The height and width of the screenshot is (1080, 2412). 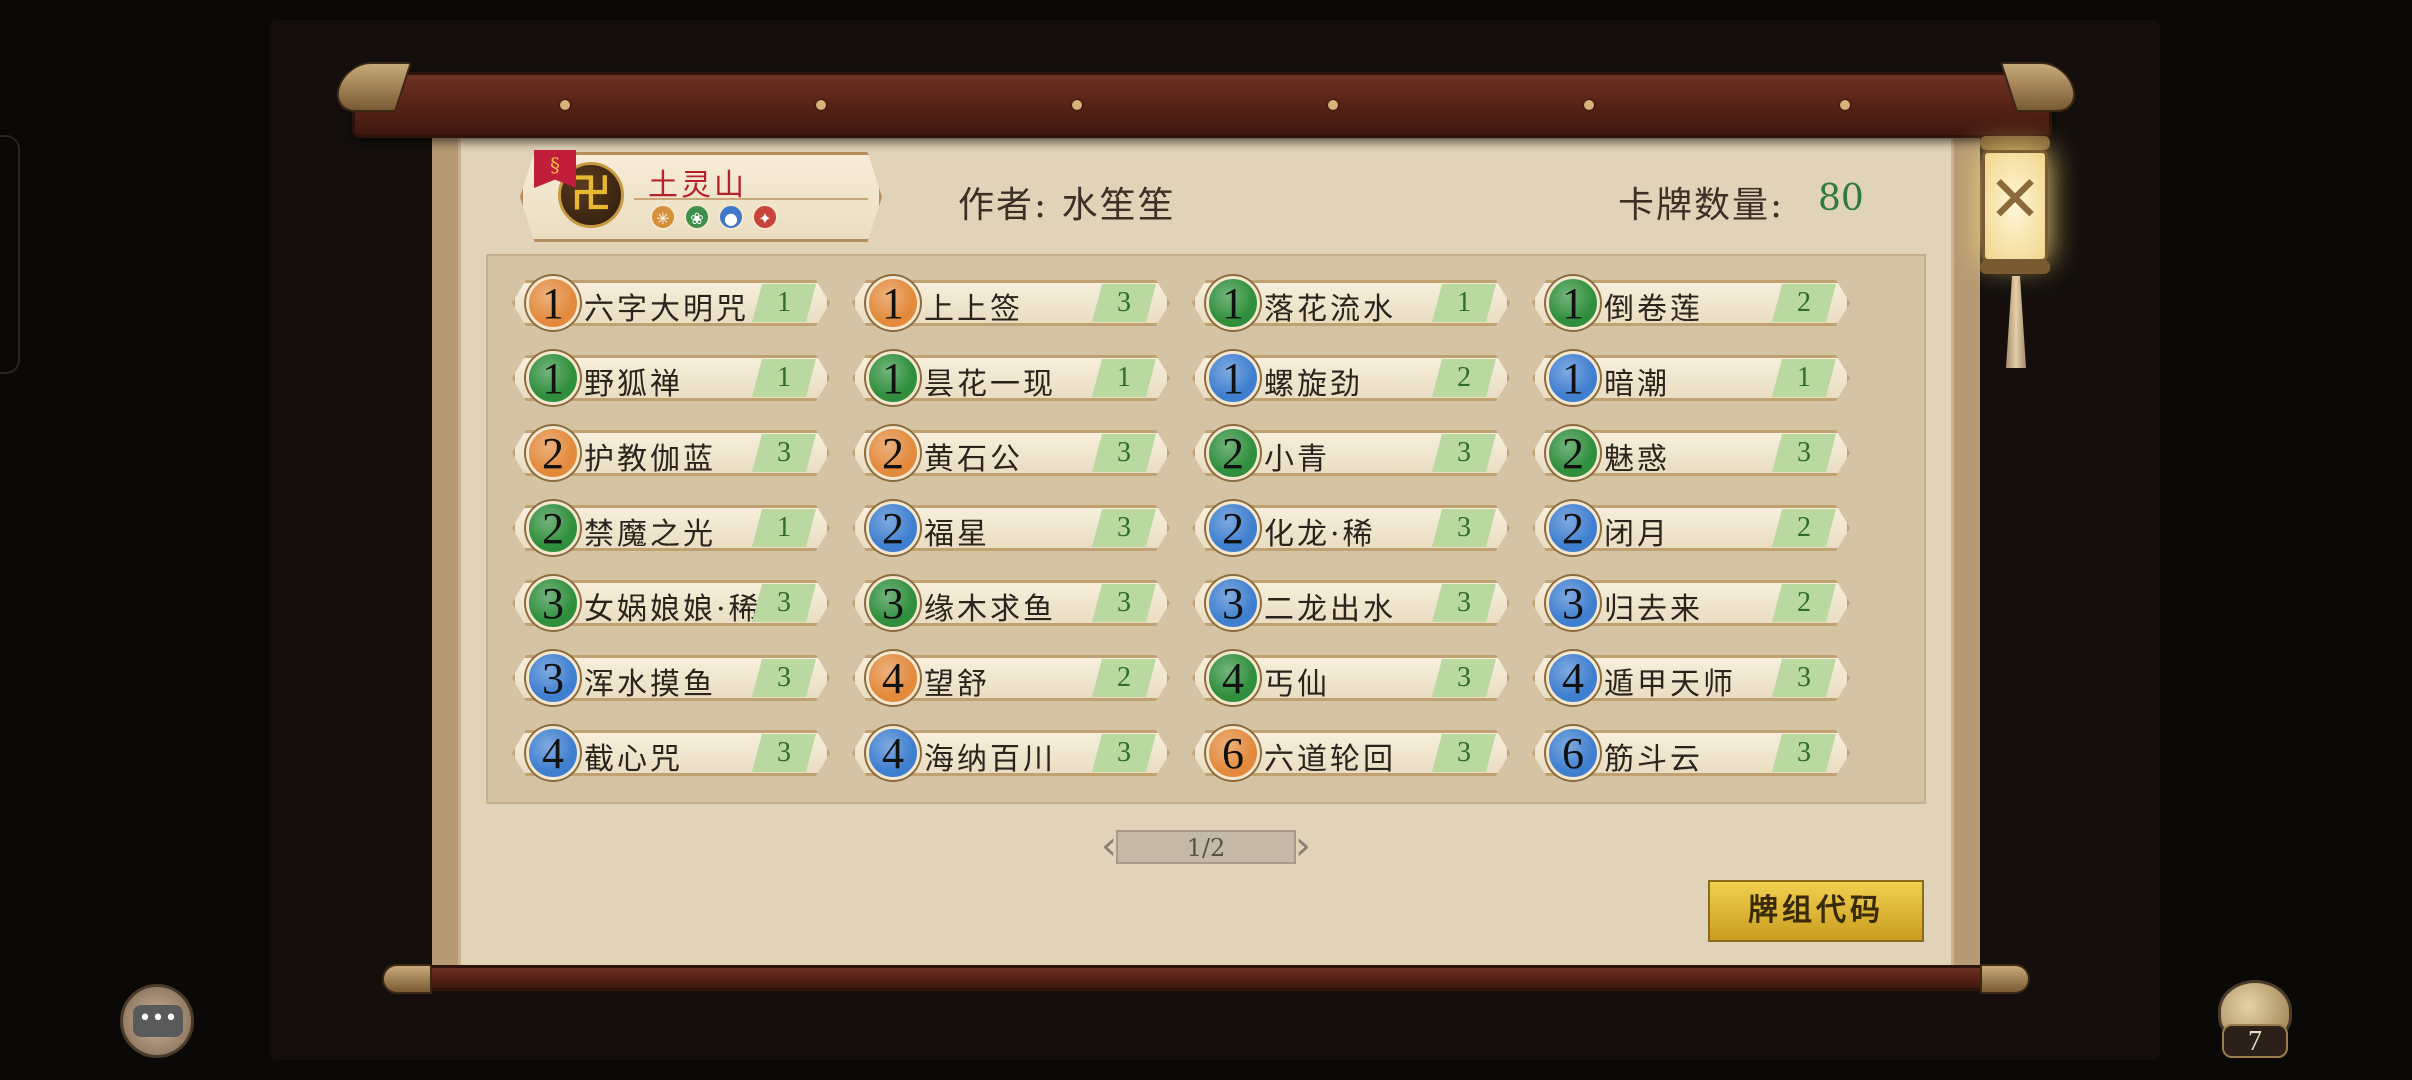 What do you see at coordinates (1573, 753) in the screenshot?
I see `card-cost-badge: 6` at bounding box center [1573, 753].